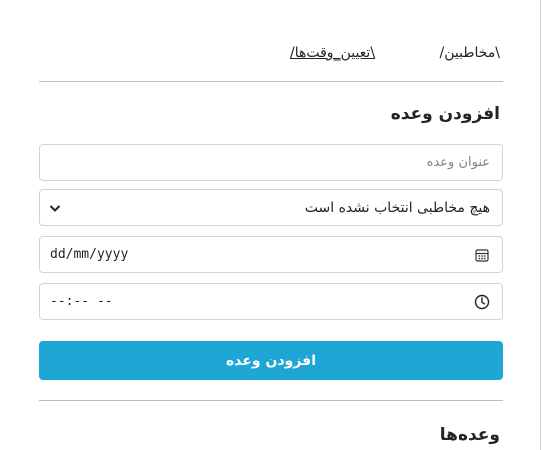  Describe the element at coordinates (469, 435) in the screenshot. I see `appointments-heading: وعده‌ها` at that location.